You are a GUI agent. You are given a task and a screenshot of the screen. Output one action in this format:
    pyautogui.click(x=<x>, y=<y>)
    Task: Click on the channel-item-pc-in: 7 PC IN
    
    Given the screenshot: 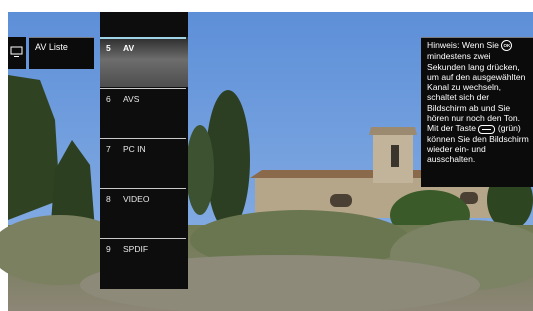 What is the action you would take?
    pyautogui.click(x=144, y=163)
    